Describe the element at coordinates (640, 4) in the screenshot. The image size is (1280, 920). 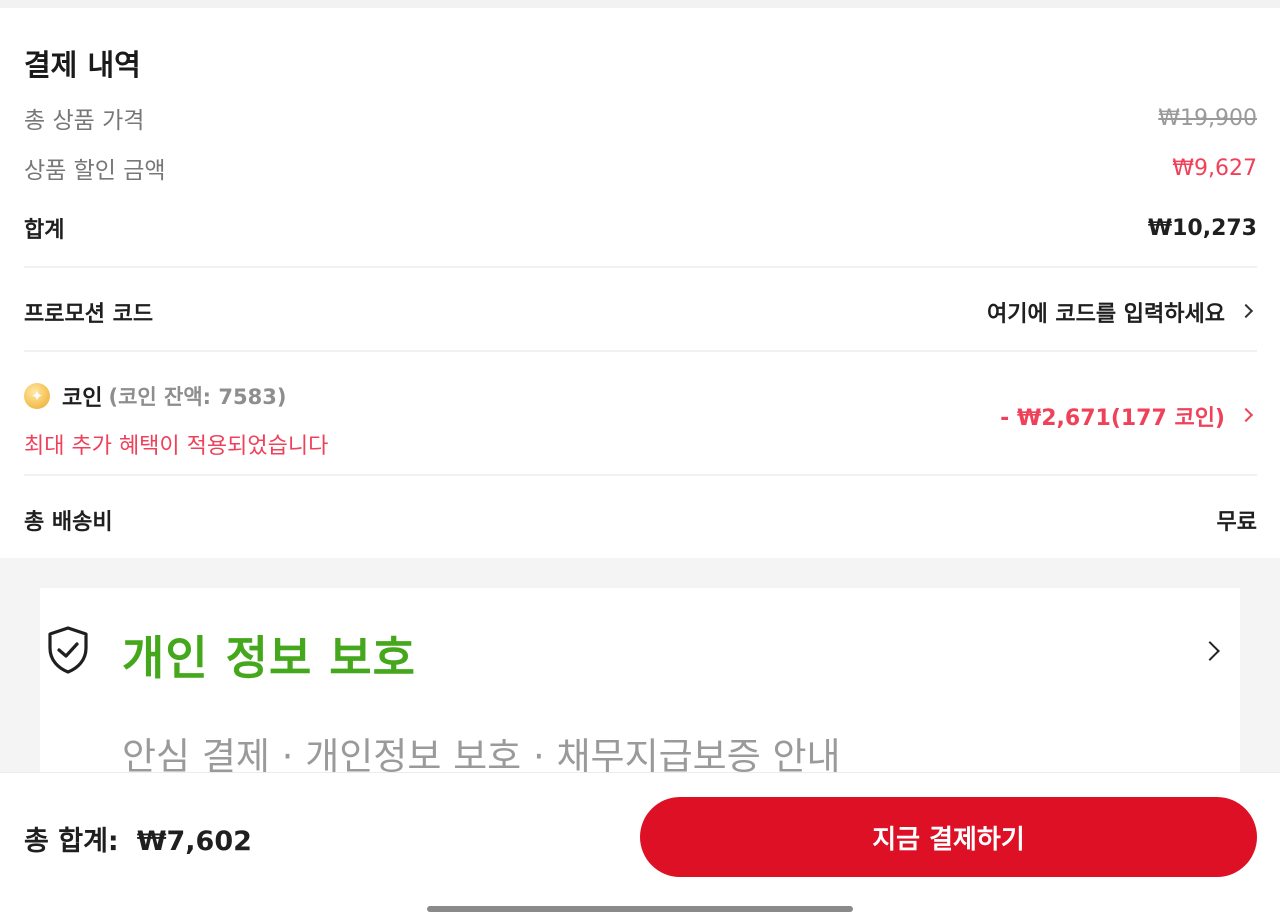
I see `top-strip` at that location.